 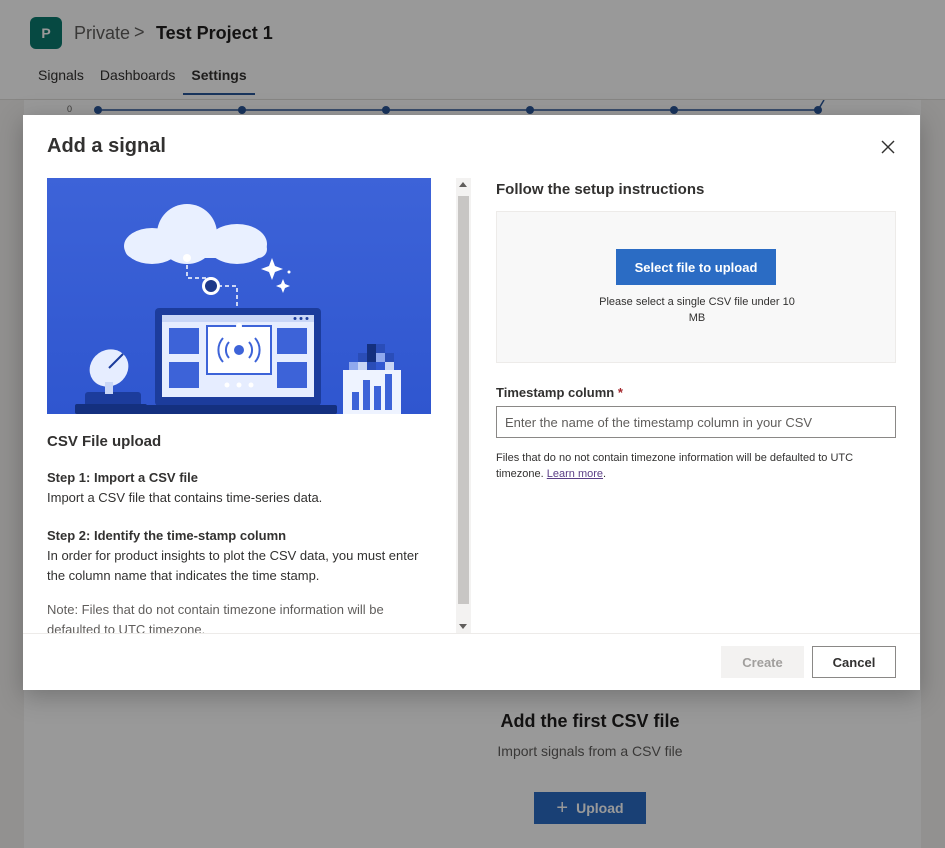 What do you see at coordinates (167, 535) in the screenshot?
I see `step2-title: Step 2: Identify the time-stamp column` at bounding box center [167, 535].